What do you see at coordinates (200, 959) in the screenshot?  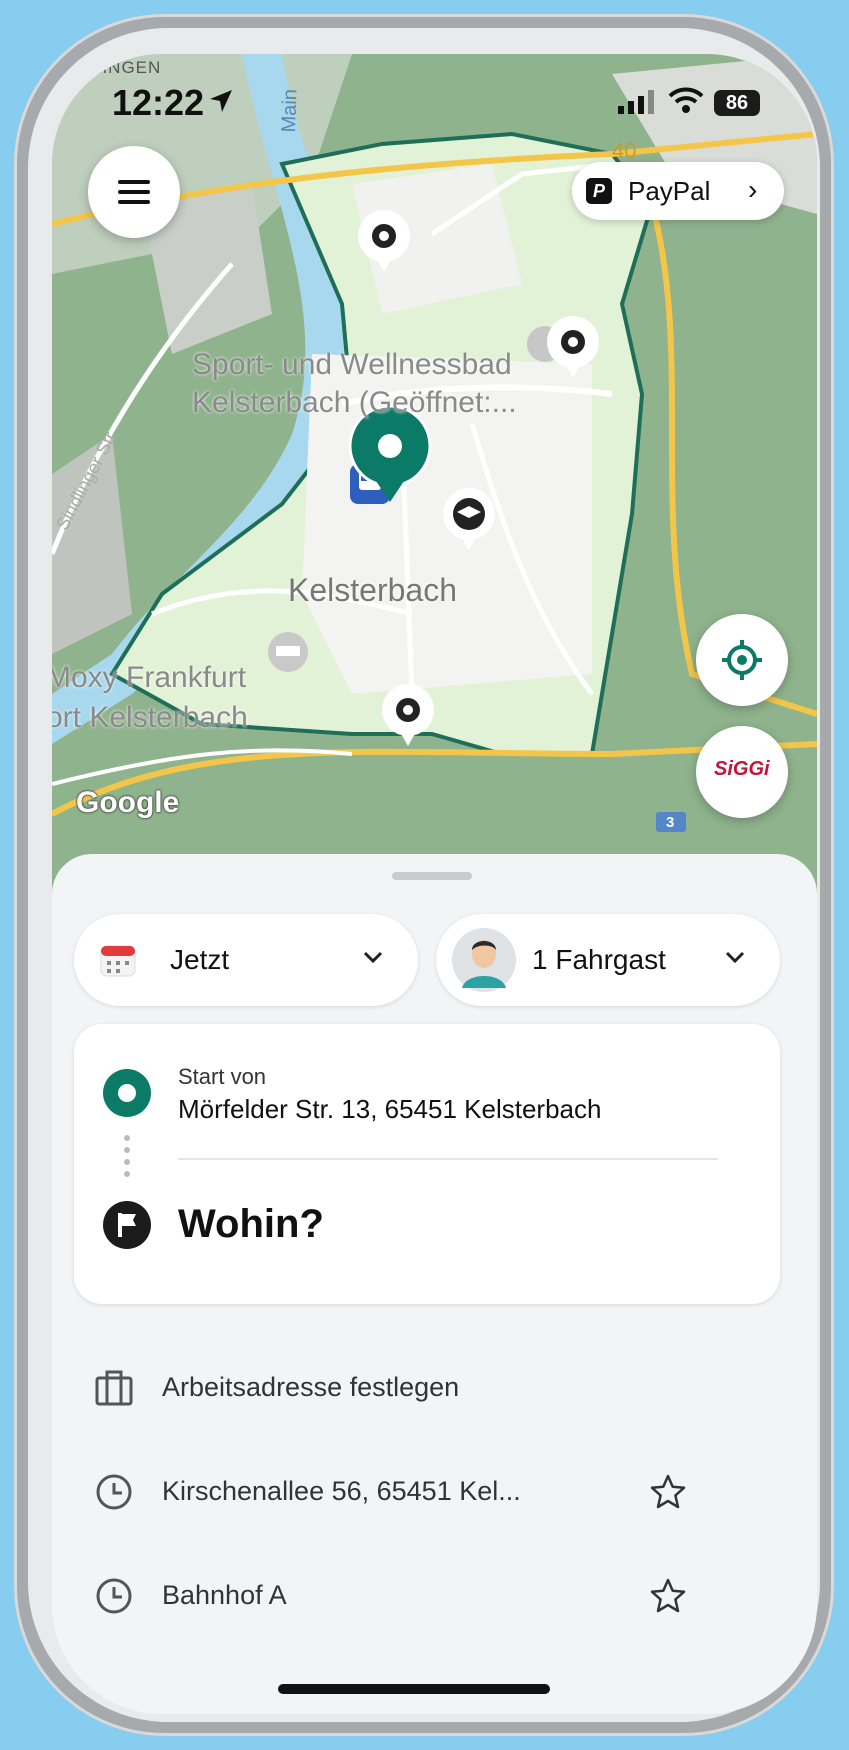 I see `time-selector-label: Jetzt` at bounding box center [200, 959].